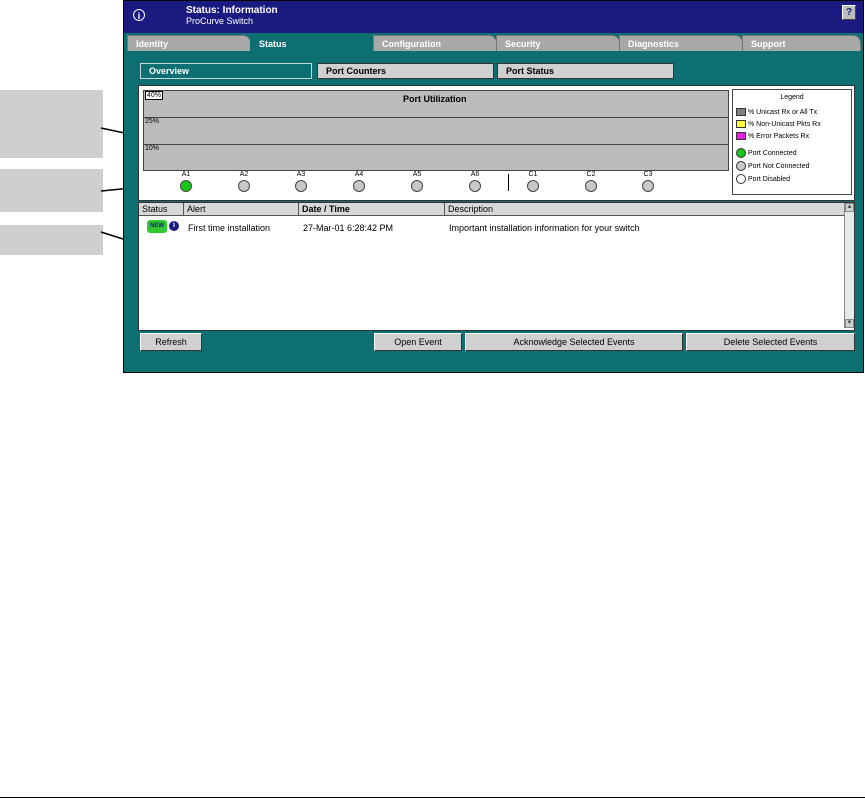  I want to click on port-label: C2, so click(591, 174).